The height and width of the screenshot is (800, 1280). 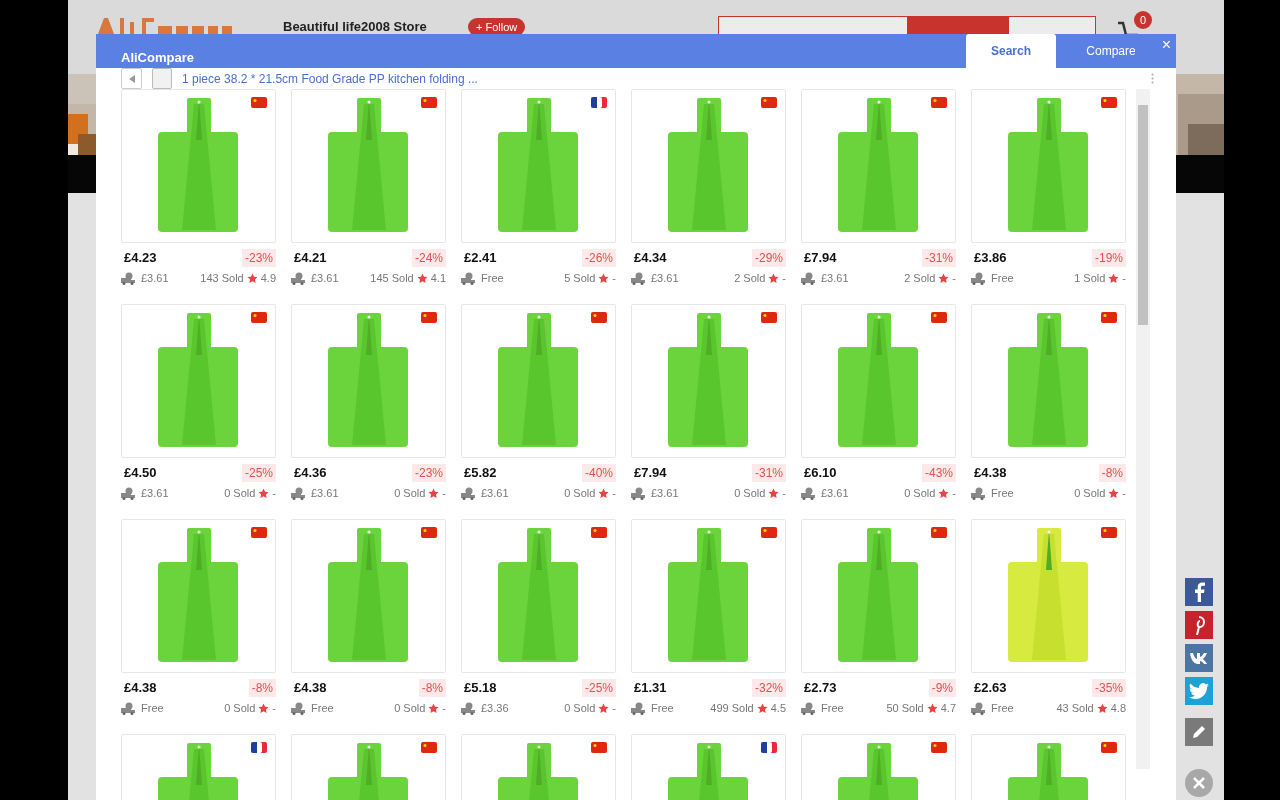 What do you see at coordinates (495, 708) in the screenshot?
I see `shipping-cost: £3.36` at bounding box center [495, 708].